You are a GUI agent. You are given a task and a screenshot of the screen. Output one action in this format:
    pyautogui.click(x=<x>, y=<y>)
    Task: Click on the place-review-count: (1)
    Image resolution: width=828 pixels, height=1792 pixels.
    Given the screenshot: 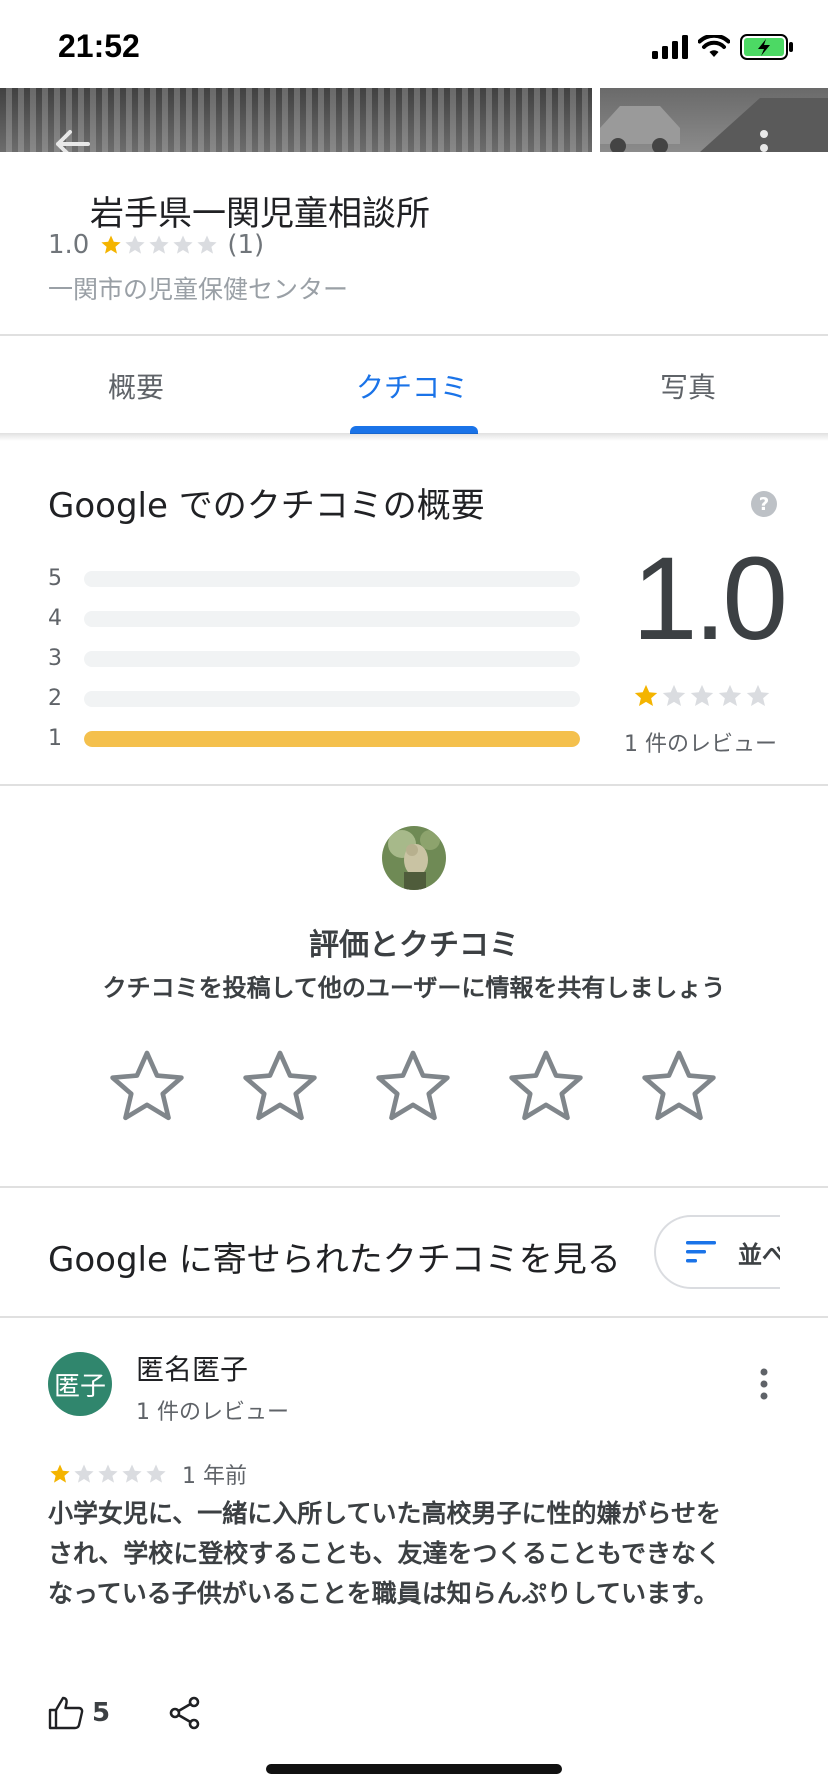 What is the action you would take?
    pyautogui.click(x=246, y=245)
    